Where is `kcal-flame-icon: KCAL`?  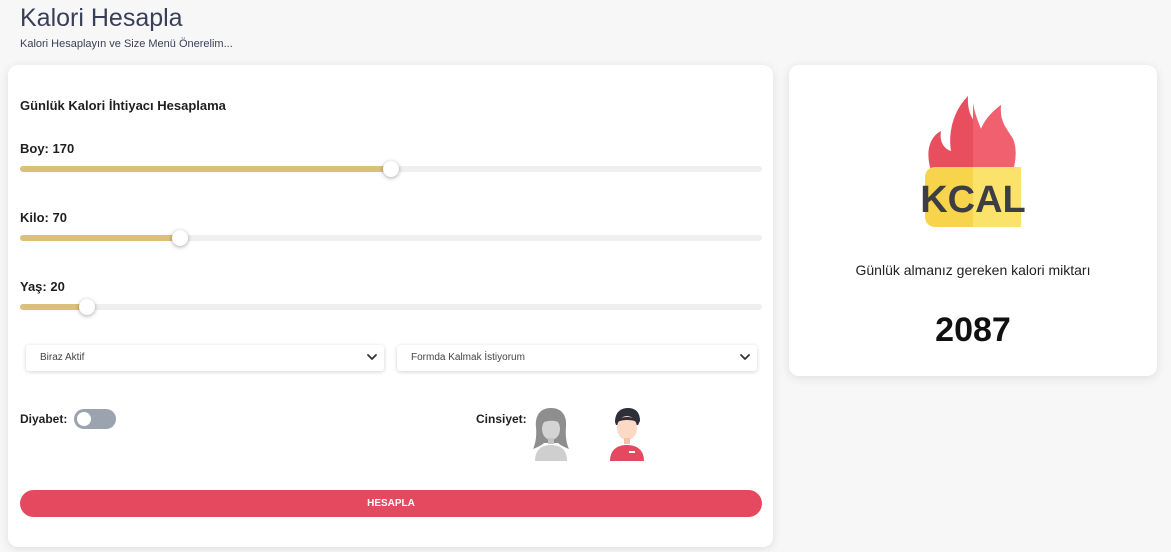
kcal-flame-icon: KCAL is located at coordinates (973, 161).